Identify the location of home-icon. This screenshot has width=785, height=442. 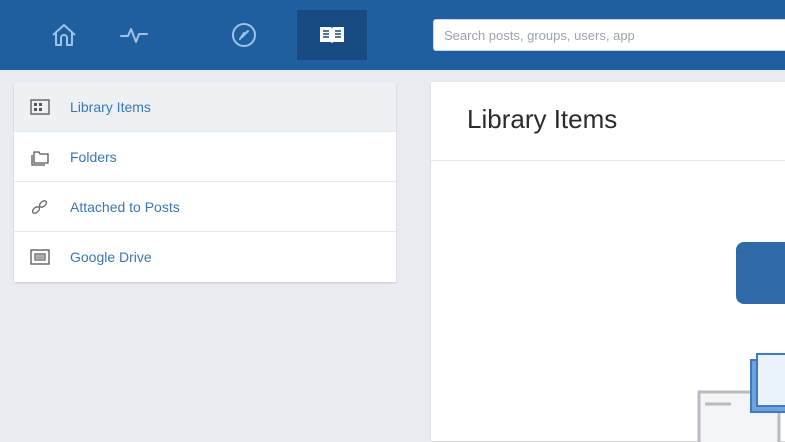
(64, 35).